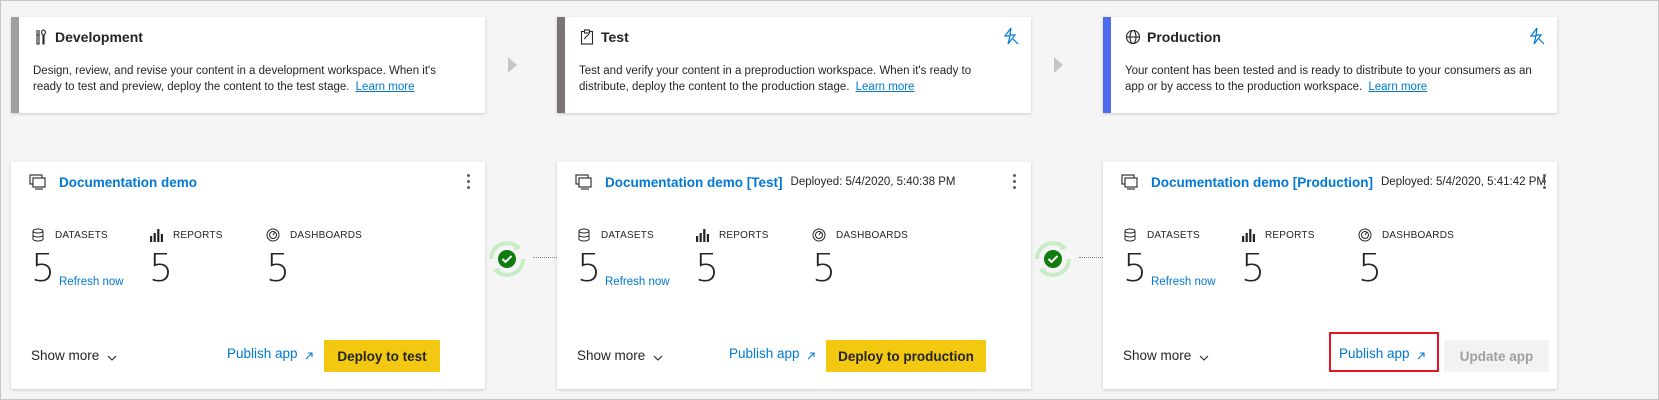 The image size is (1659, 400). Describe the element at coordinates (906, 356) in the screenshot. I see `deploy-to-production-button: Deploy to production` at that location.